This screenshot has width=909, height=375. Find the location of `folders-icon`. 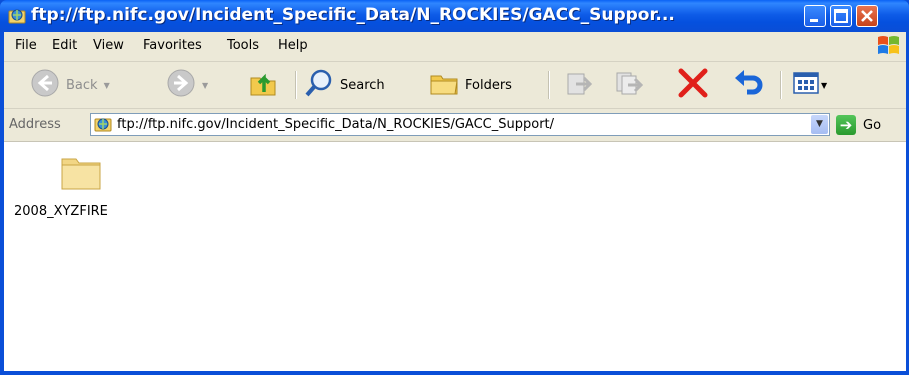

folders-icon is located at coordinates (444, 85).